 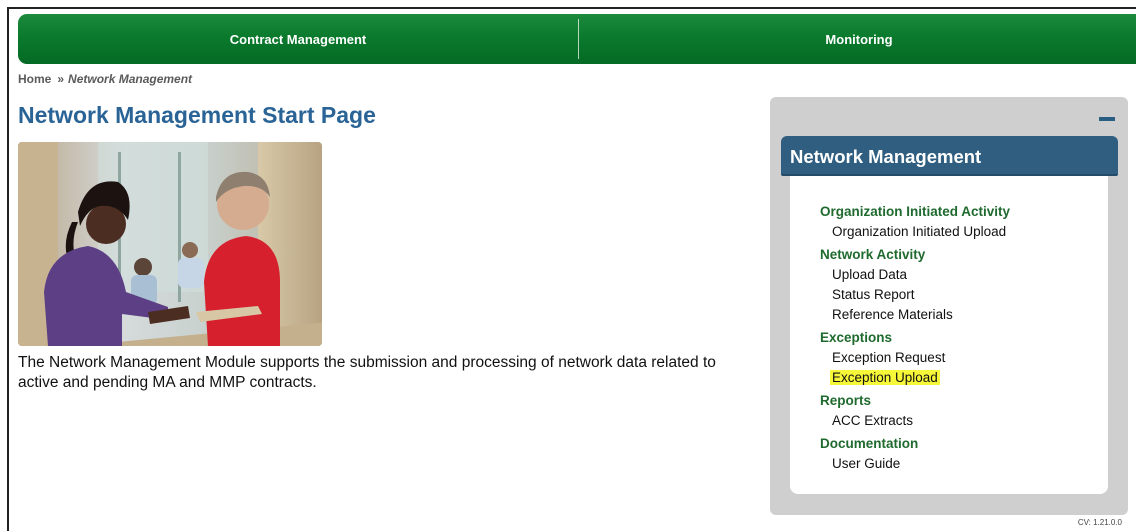 What do you see at coordinates (949, 156) in the screenshot?
I see `panel-title: Network Management` at bounding box center [949, 156].